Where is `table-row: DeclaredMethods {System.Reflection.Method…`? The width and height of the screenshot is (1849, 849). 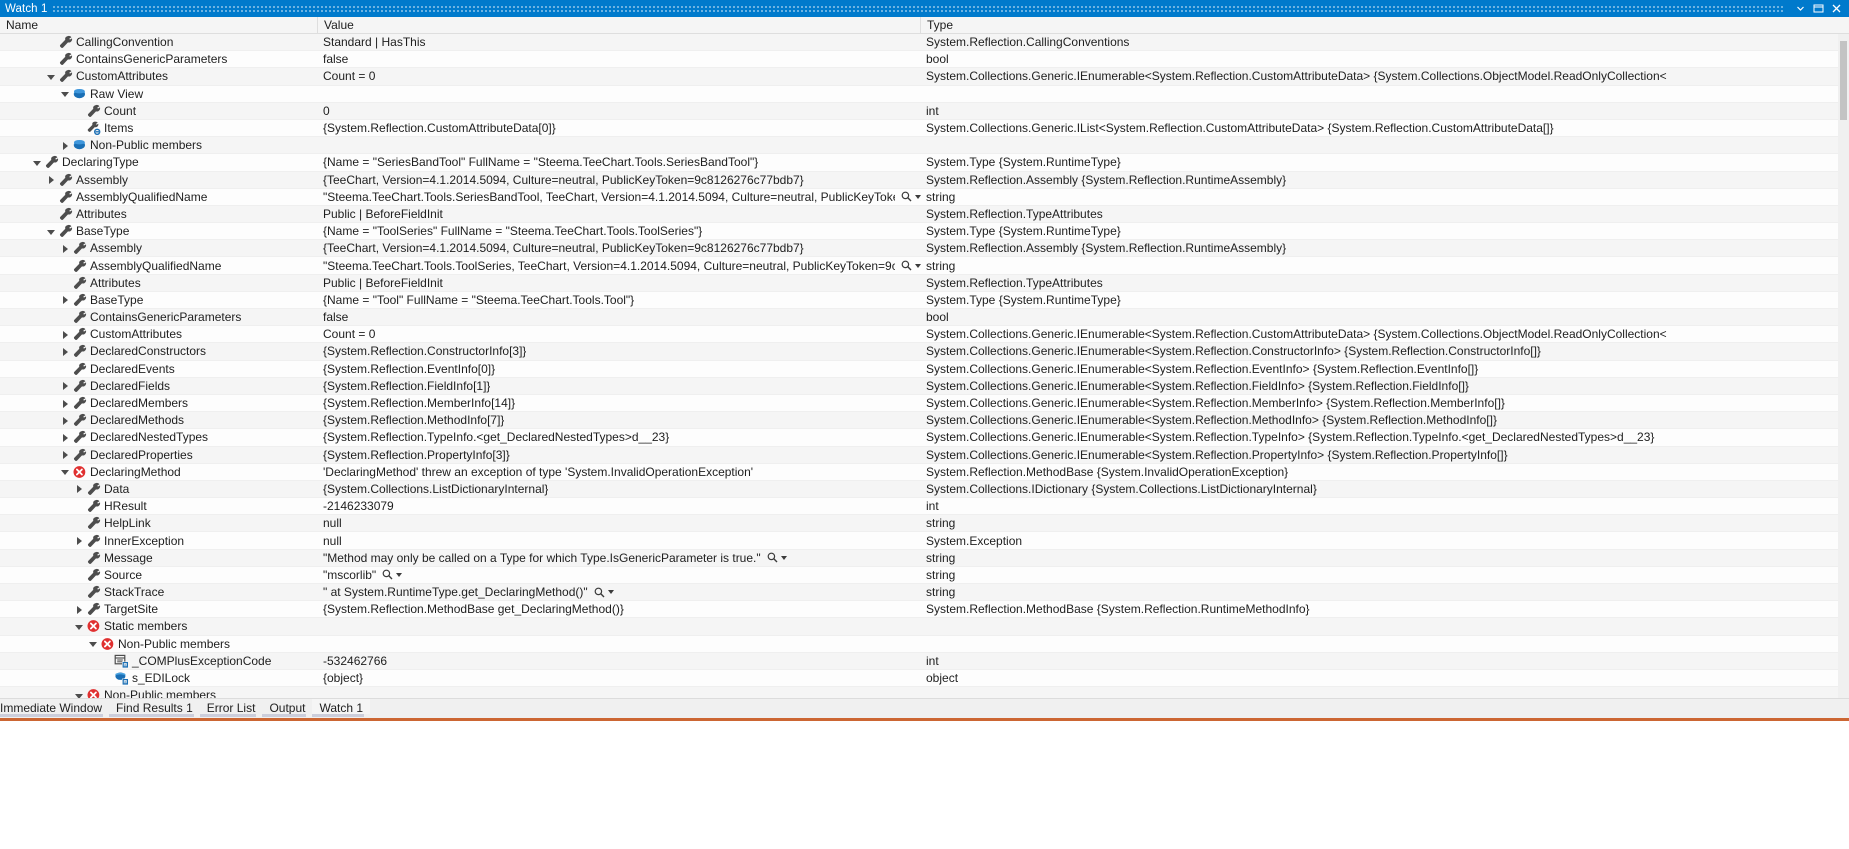
table-row: DeclaredMethods {System.Reflection.Method… is located at coordinates (924, 421).